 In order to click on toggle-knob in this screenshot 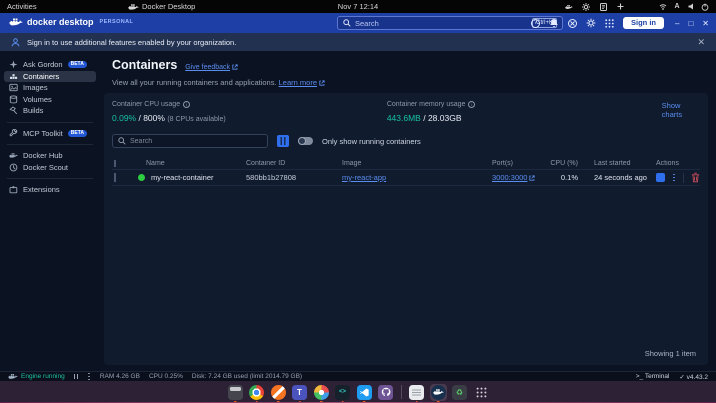, I will do `click(302, 141)`.